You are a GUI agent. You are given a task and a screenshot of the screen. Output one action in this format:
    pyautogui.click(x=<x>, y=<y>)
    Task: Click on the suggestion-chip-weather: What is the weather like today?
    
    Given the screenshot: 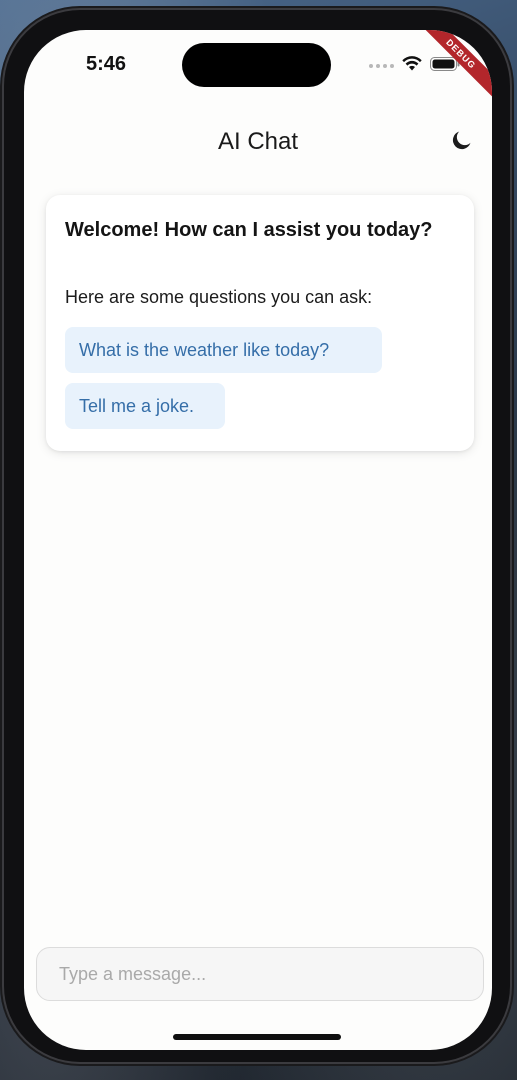 What is the action you would take?
    pyautogui.click(x=223, y=350)
    